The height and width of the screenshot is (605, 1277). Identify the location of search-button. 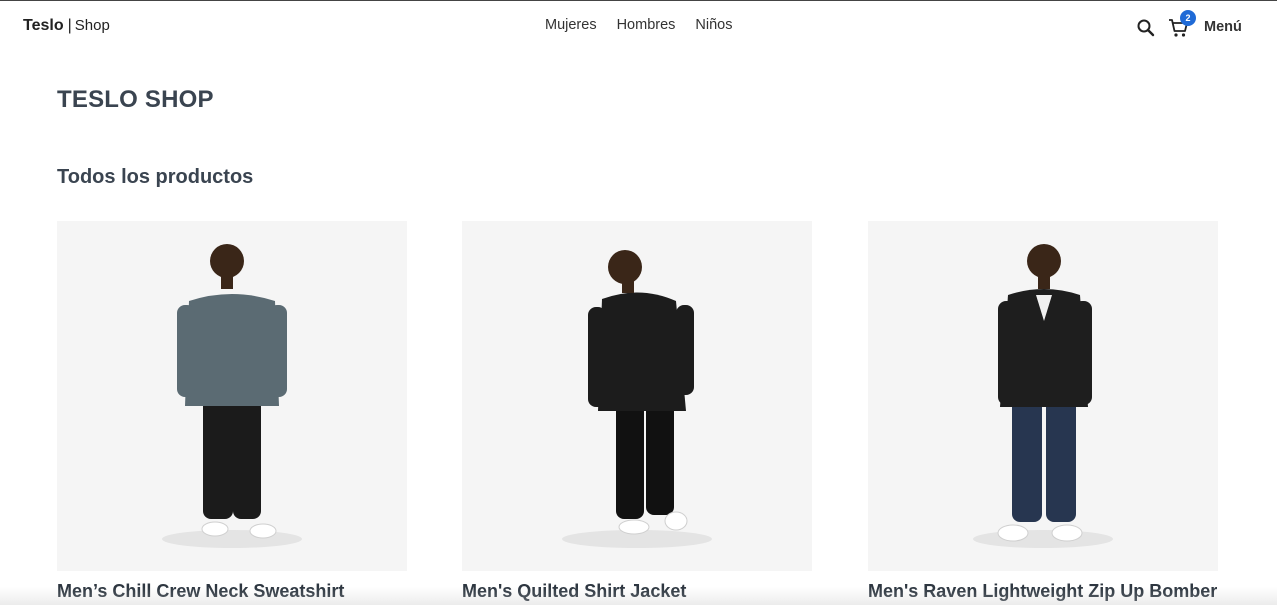
(1146, 28).